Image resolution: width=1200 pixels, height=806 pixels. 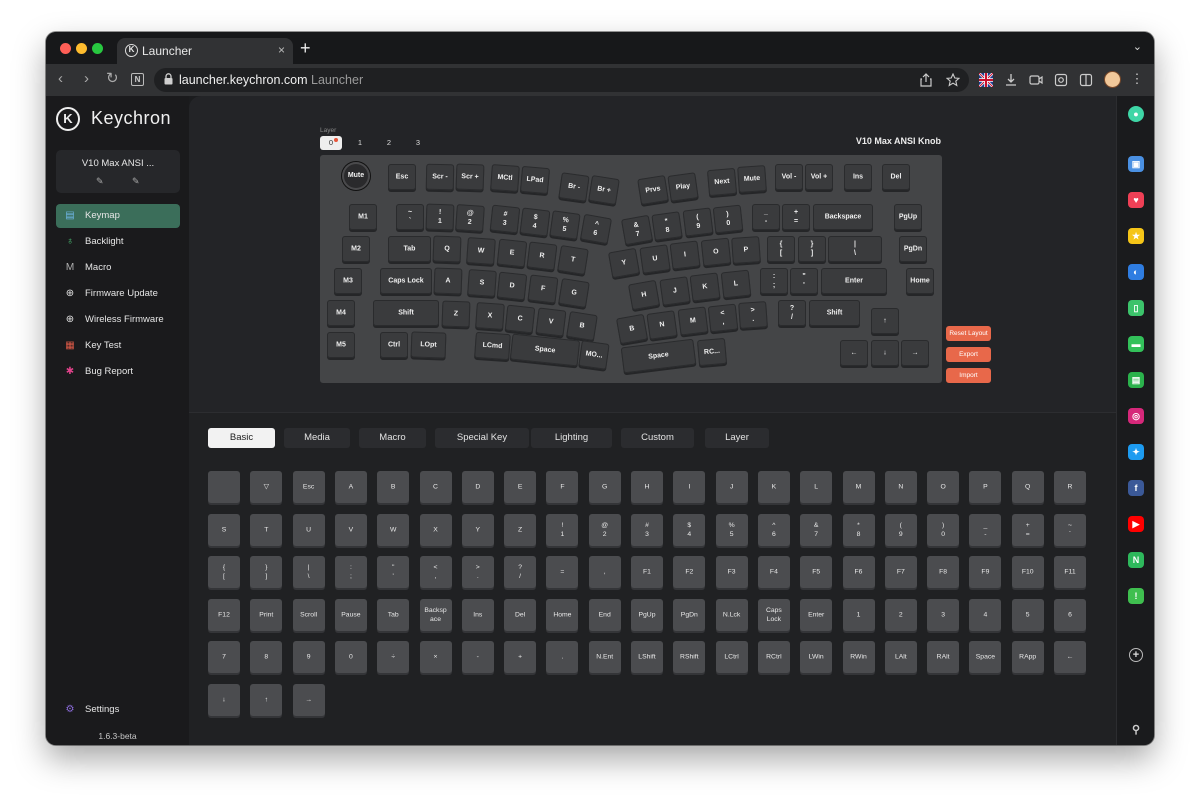 I want to click on keycode-f: F, so click(x=562, y=487).